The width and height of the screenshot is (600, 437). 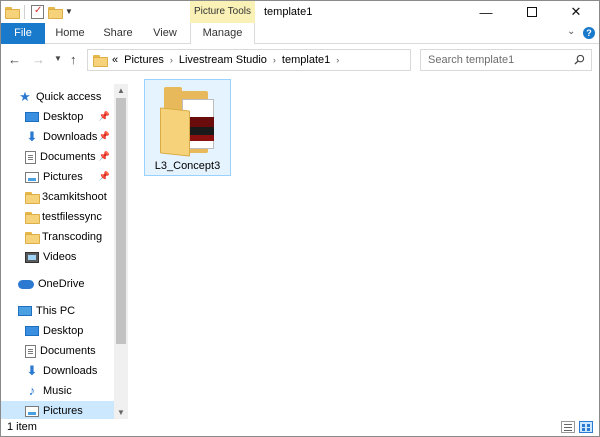 I want to click on help-icon: ?, so click(x=589, y=33).